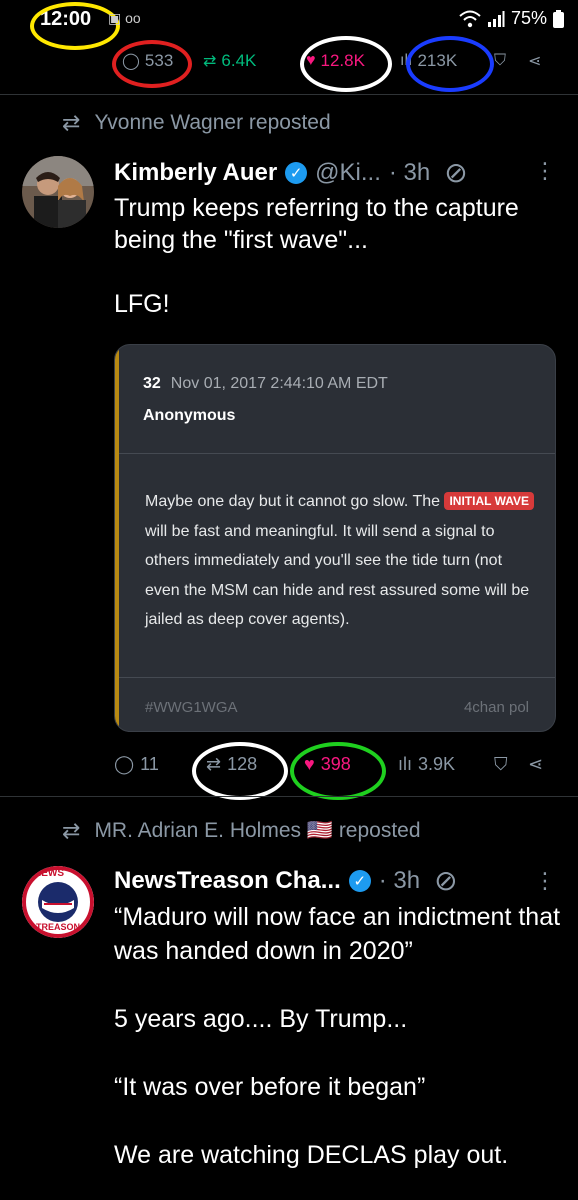 The height and width of the screenshot is (1200, 578). I want to click on avatar-photo, so click(58, 192).